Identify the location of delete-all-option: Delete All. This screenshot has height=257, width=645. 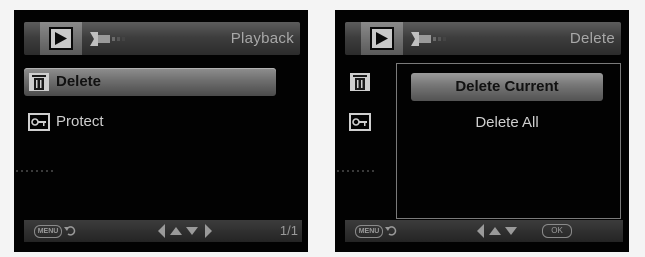
(507, 123).